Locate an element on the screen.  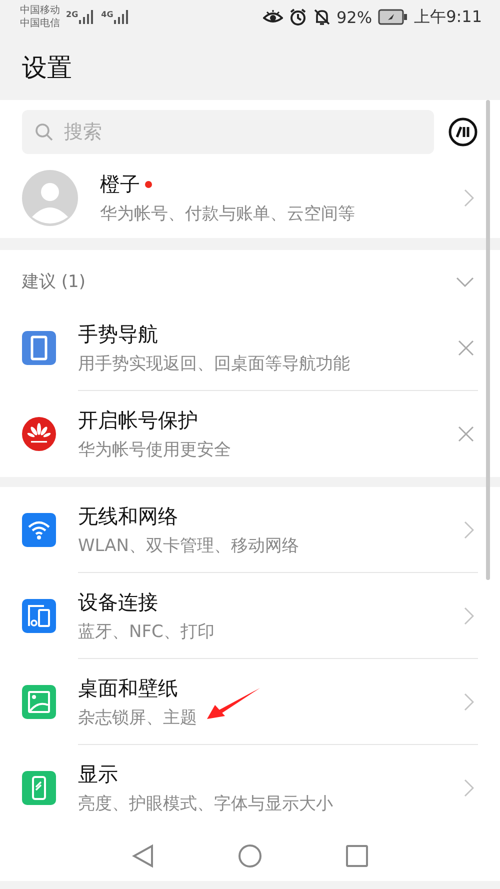
search-icon is located at coordinates (44, 132).